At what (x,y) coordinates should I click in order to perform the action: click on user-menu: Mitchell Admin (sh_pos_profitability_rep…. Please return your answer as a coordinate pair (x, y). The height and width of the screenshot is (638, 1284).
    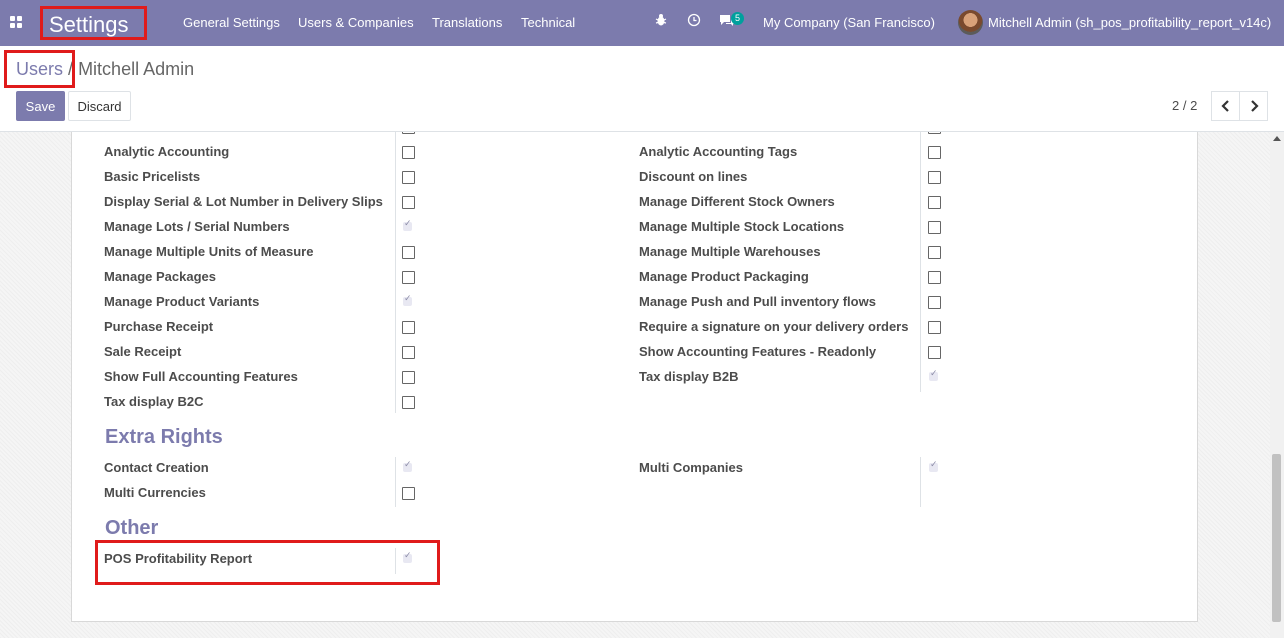
    Looking at the image, I should click on (1129, 23).